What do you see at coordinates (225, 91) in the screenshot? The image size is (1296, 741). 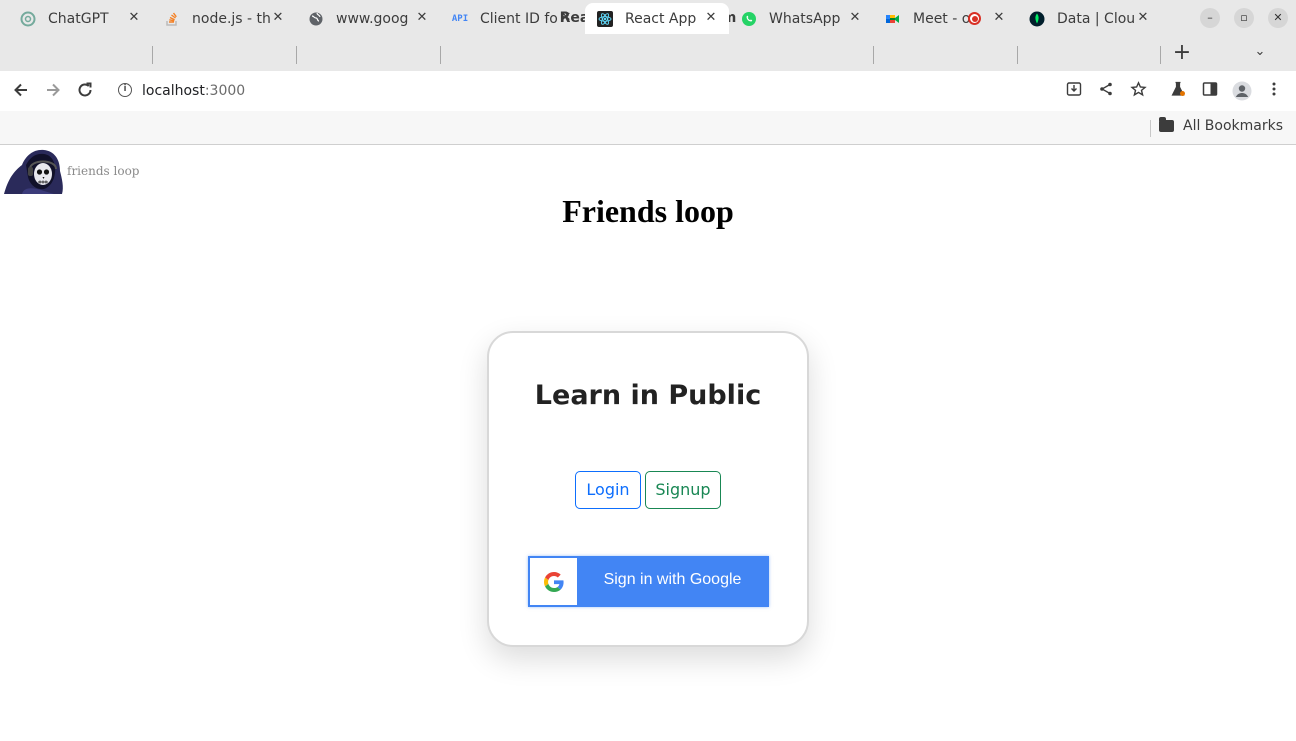 I see `url-port: :3000` at bounding box center [225, 91].